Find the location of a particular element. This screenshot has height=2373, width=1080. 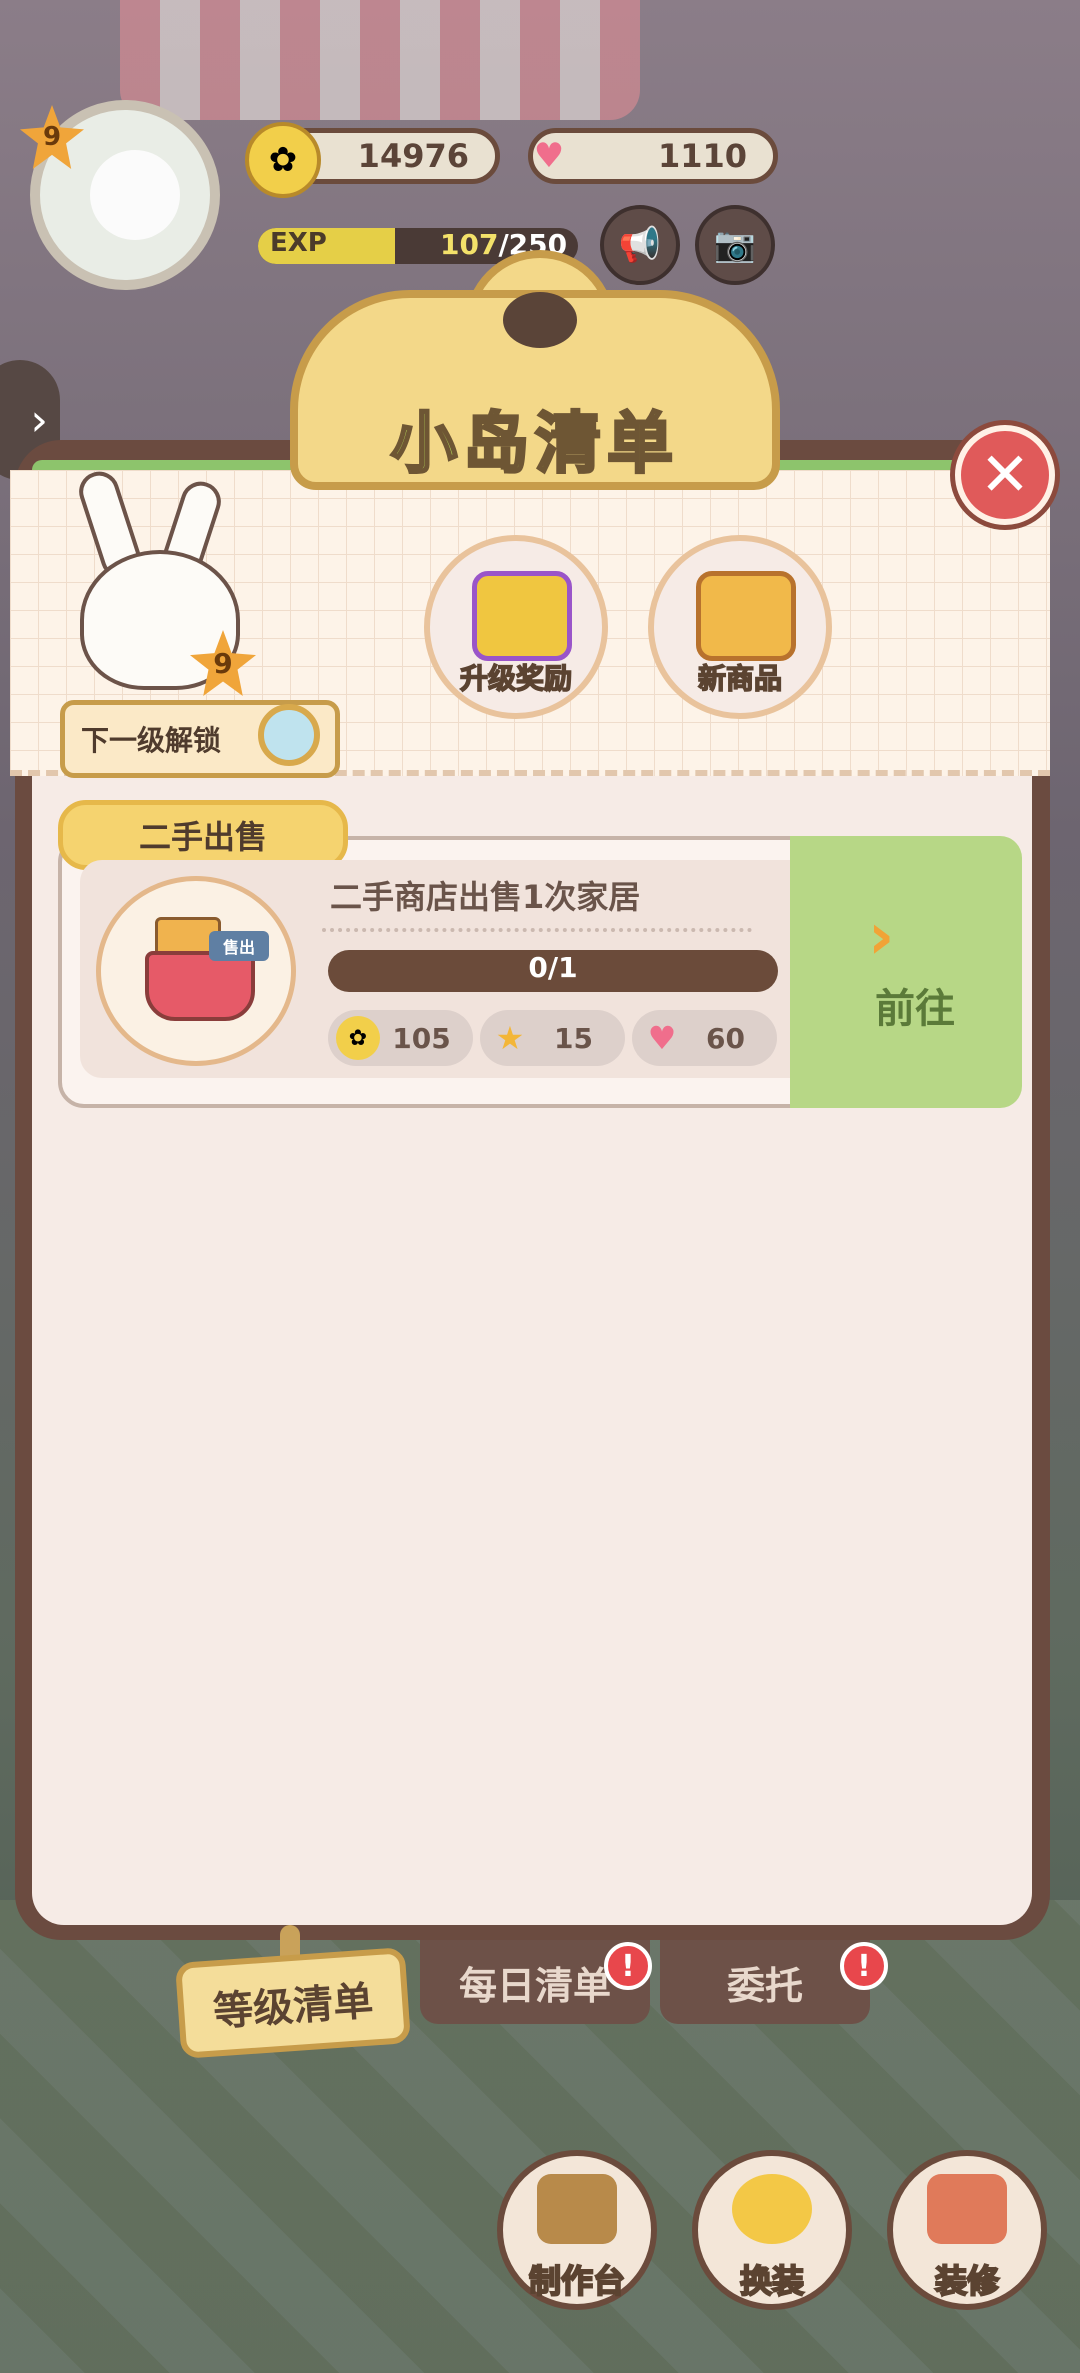

dress-up-label: 换装 is located at coordinates (772, 2281).